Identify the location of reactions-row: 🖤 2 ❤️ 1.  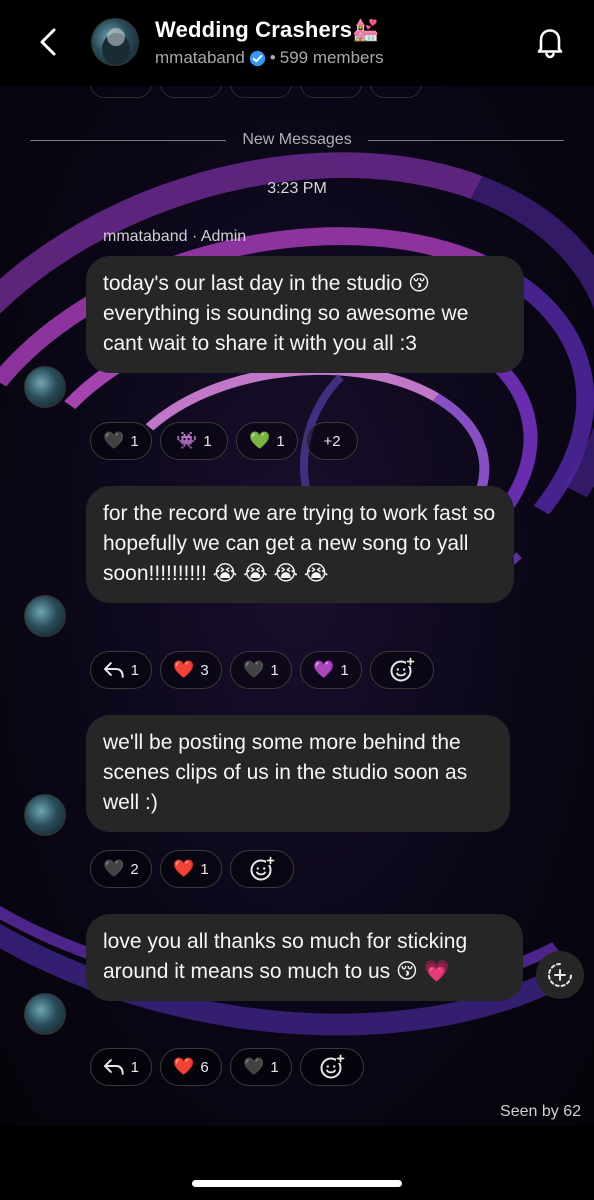
(192, 869).